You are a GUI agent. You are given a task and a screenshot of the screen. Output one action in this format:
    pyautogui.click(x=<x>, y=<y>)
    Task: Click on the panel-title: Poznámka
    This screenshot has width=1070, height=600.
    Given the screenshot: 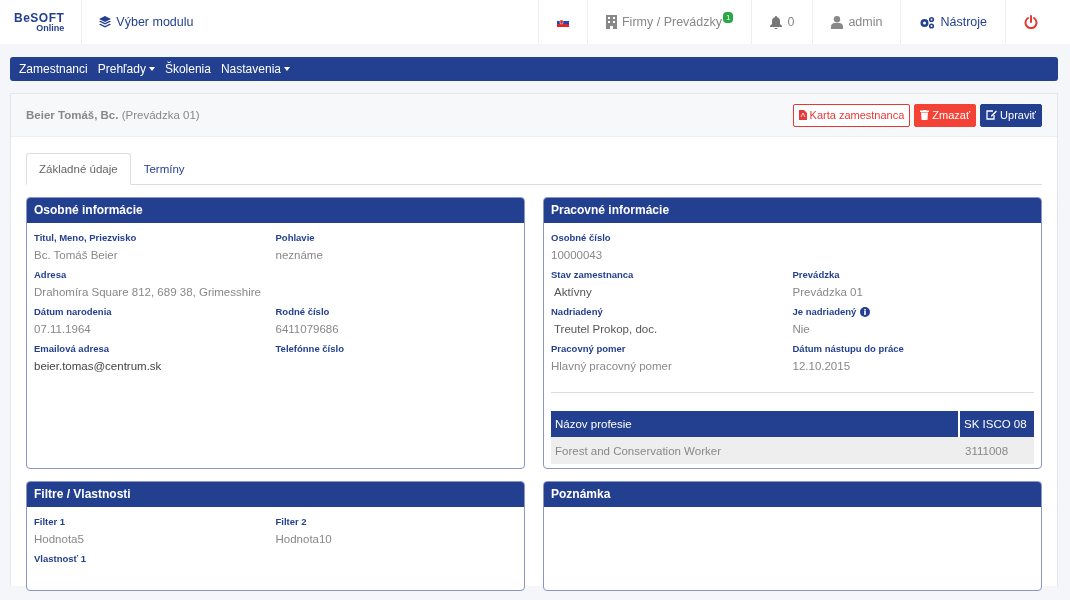 What is the action you would take?
    pyautogui.click(x=792, y=494)
    